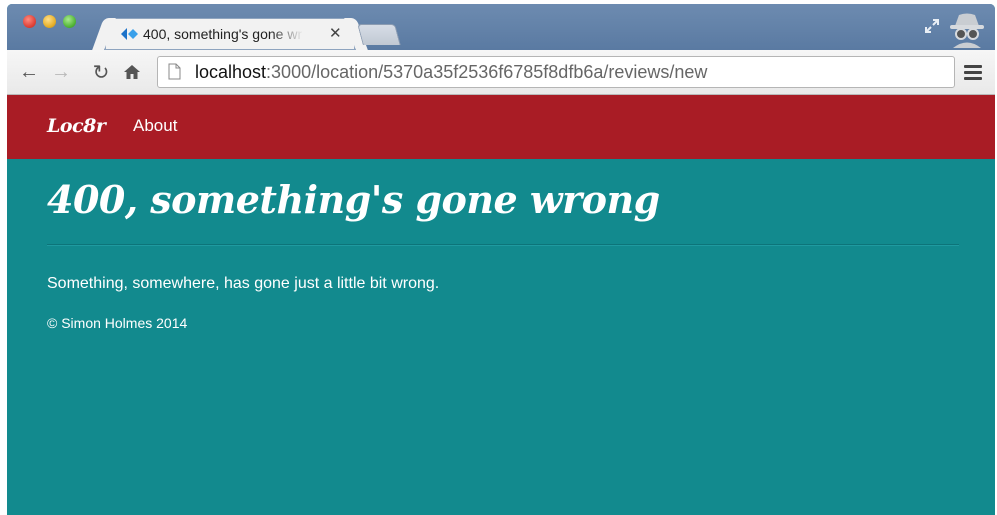 Image resolution: width=997 pixels, height=515 pixels. I want to click on page-icon, so click(174, 71).